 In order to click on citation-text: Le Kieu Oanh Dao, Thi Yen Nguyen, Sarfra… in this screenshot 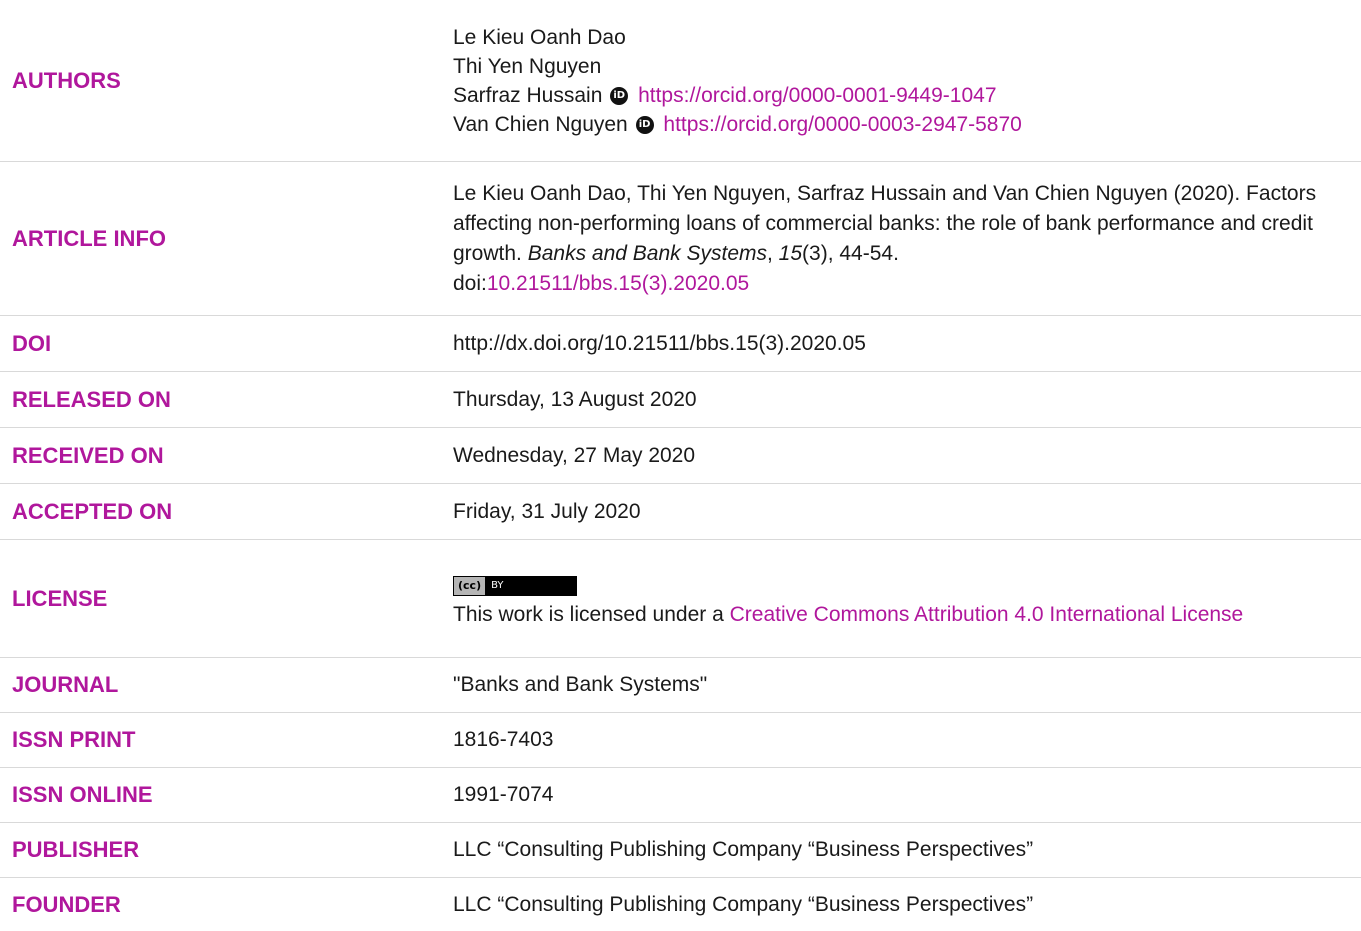, I will do `click(895, 239)`.